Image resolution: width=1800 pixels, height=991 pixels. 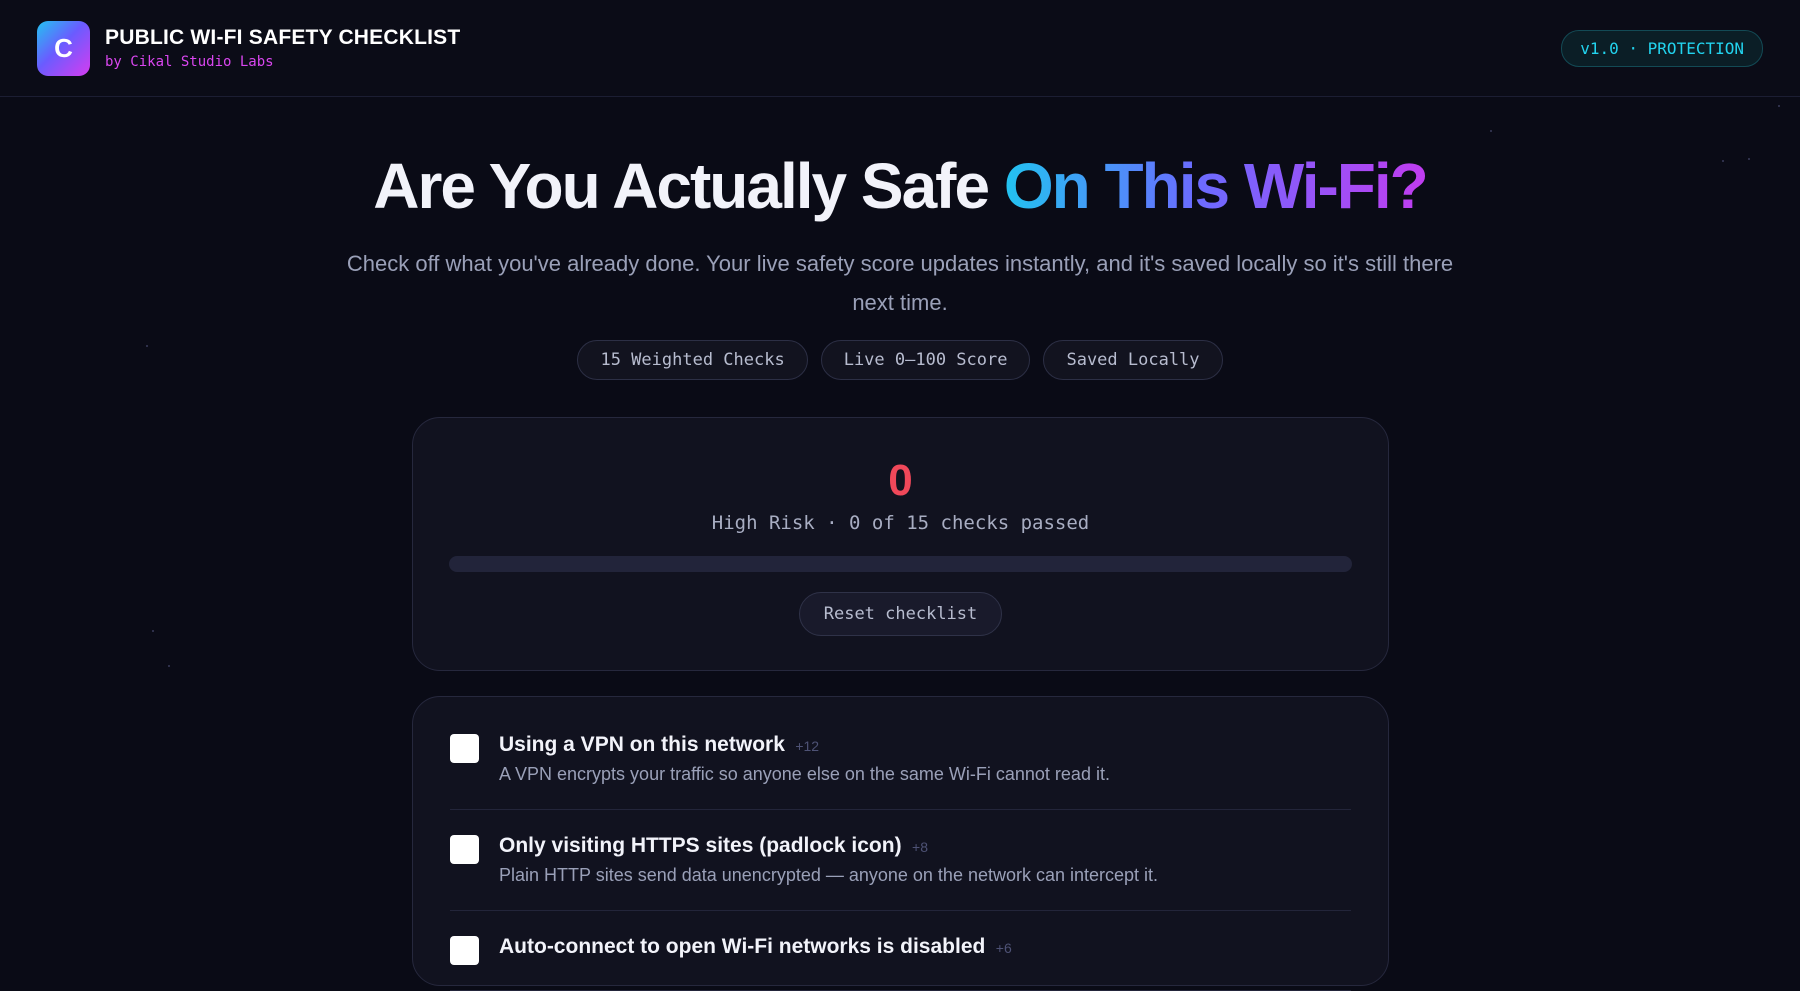 What do you see at coordinates (901, 614) in the screenshot?
I see `reset-checklist-button: Reset checklist` at bounding box center [901, 614].